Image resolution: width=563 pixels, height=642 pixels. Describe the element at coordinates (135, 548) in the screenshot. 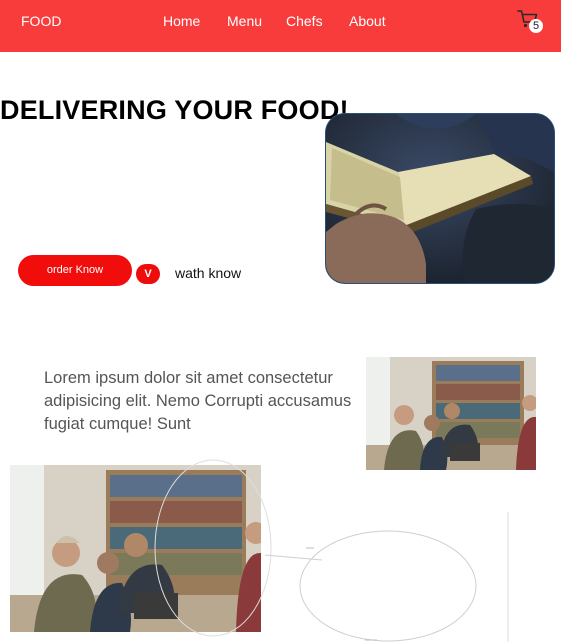

I see `team-photo-large` at that location.